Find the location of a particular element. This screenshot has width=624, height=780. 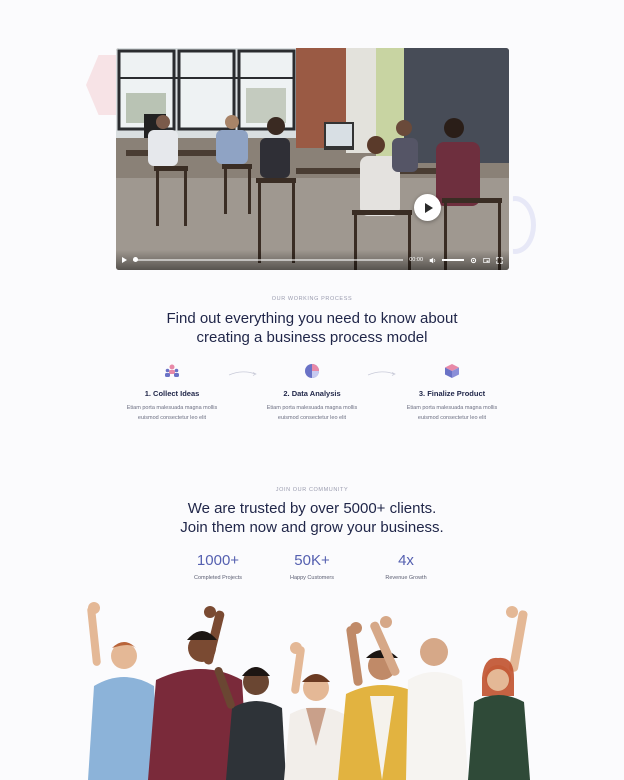

step-title: 3. Finalize Product is located at coordinates (452, 393).